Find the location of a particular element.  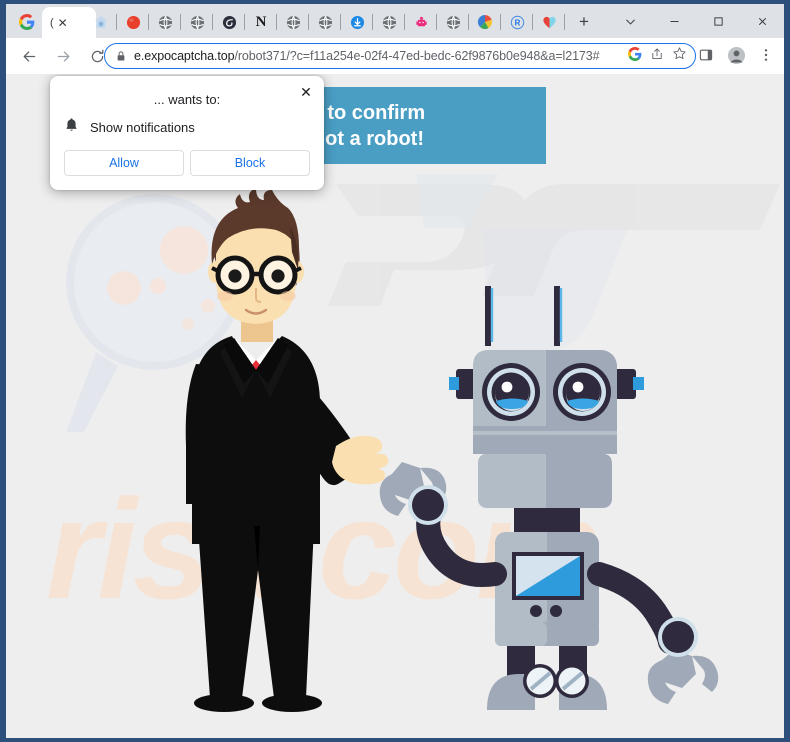

minimize-button is located at coordinates (674, 21).